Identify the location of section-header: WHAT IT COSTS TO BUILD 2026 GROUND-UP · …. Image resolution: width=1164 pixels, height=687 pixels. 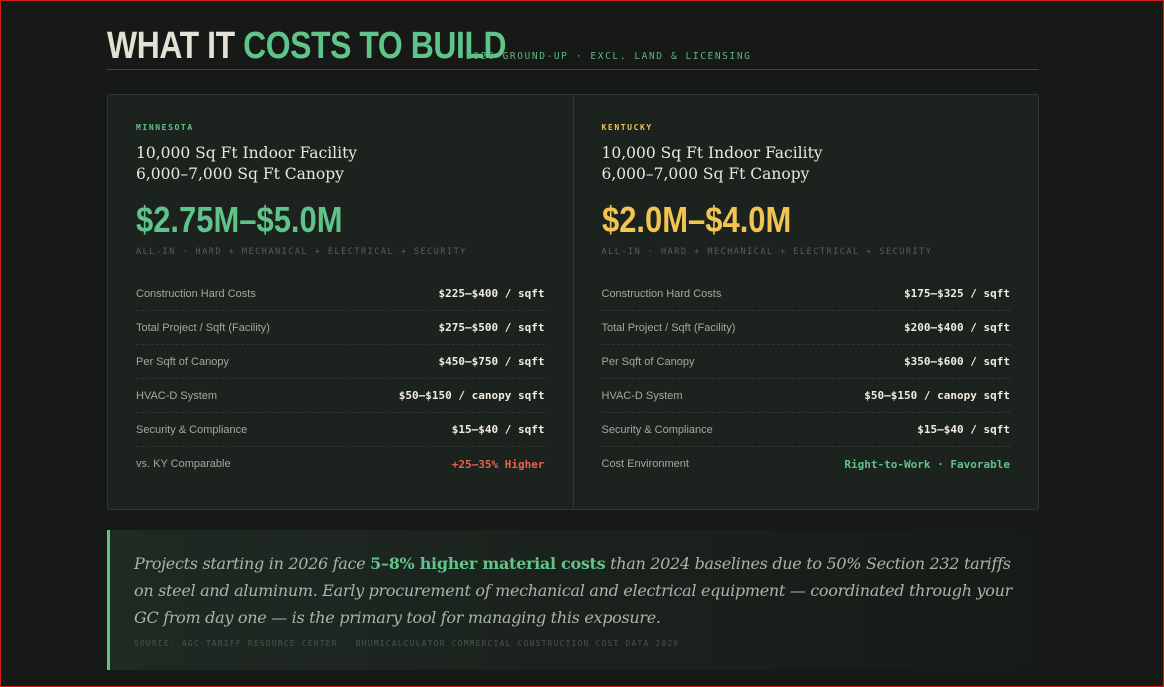
(573, 48).